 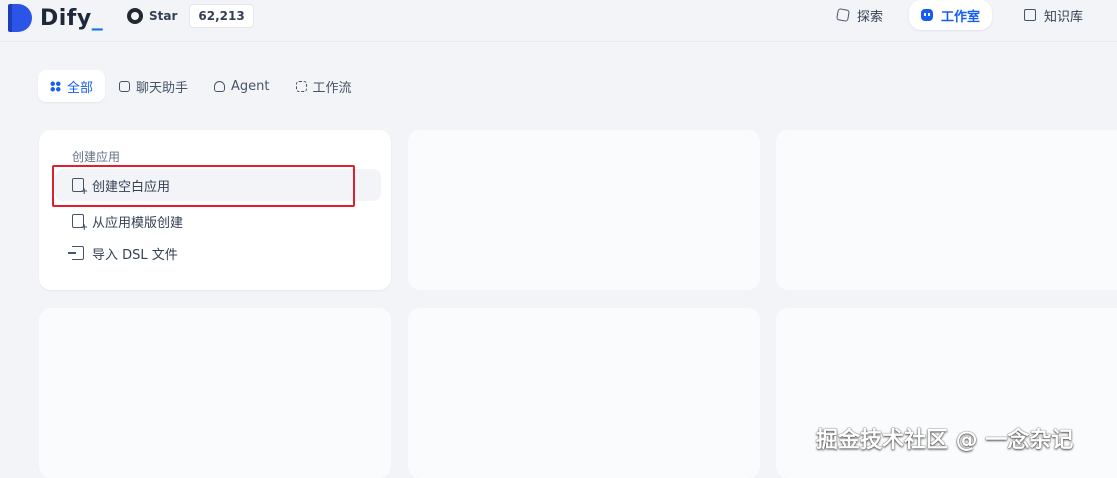 What do you see at coordinates (135, 16) in the screenshot?
I see `github-icon` at bounding box center [135, 16].